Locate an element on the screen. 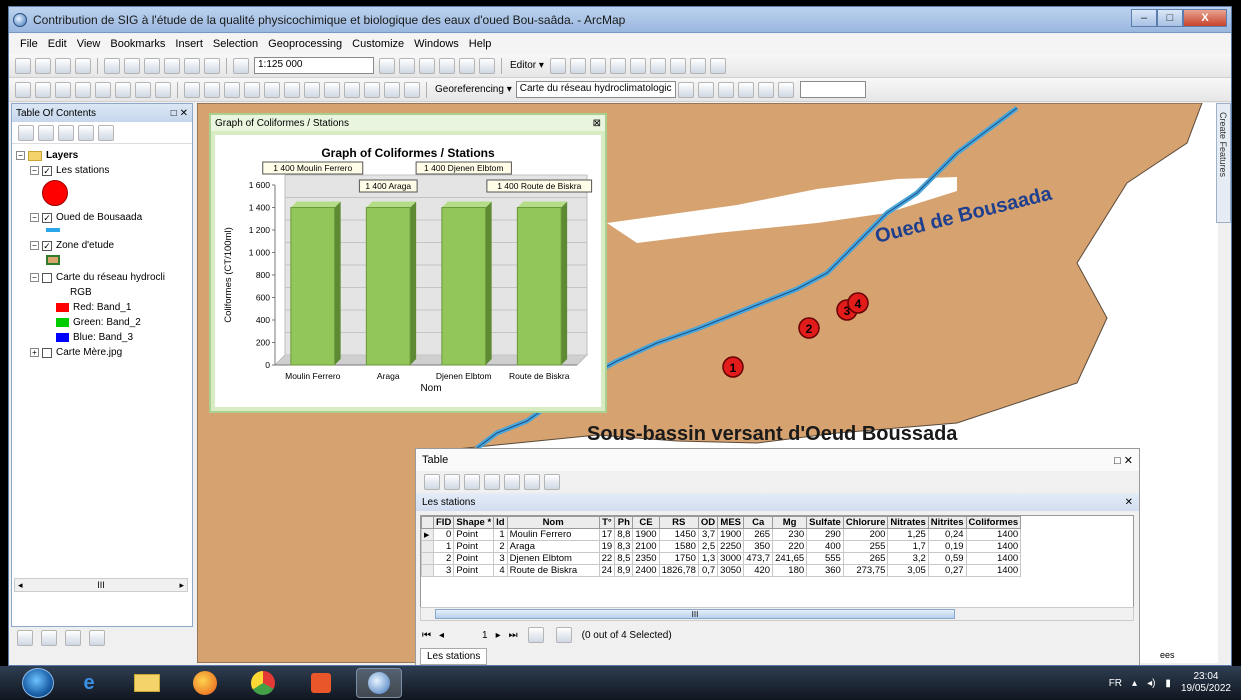  station-marker-2: 2 is located at coordinates (809, 328).